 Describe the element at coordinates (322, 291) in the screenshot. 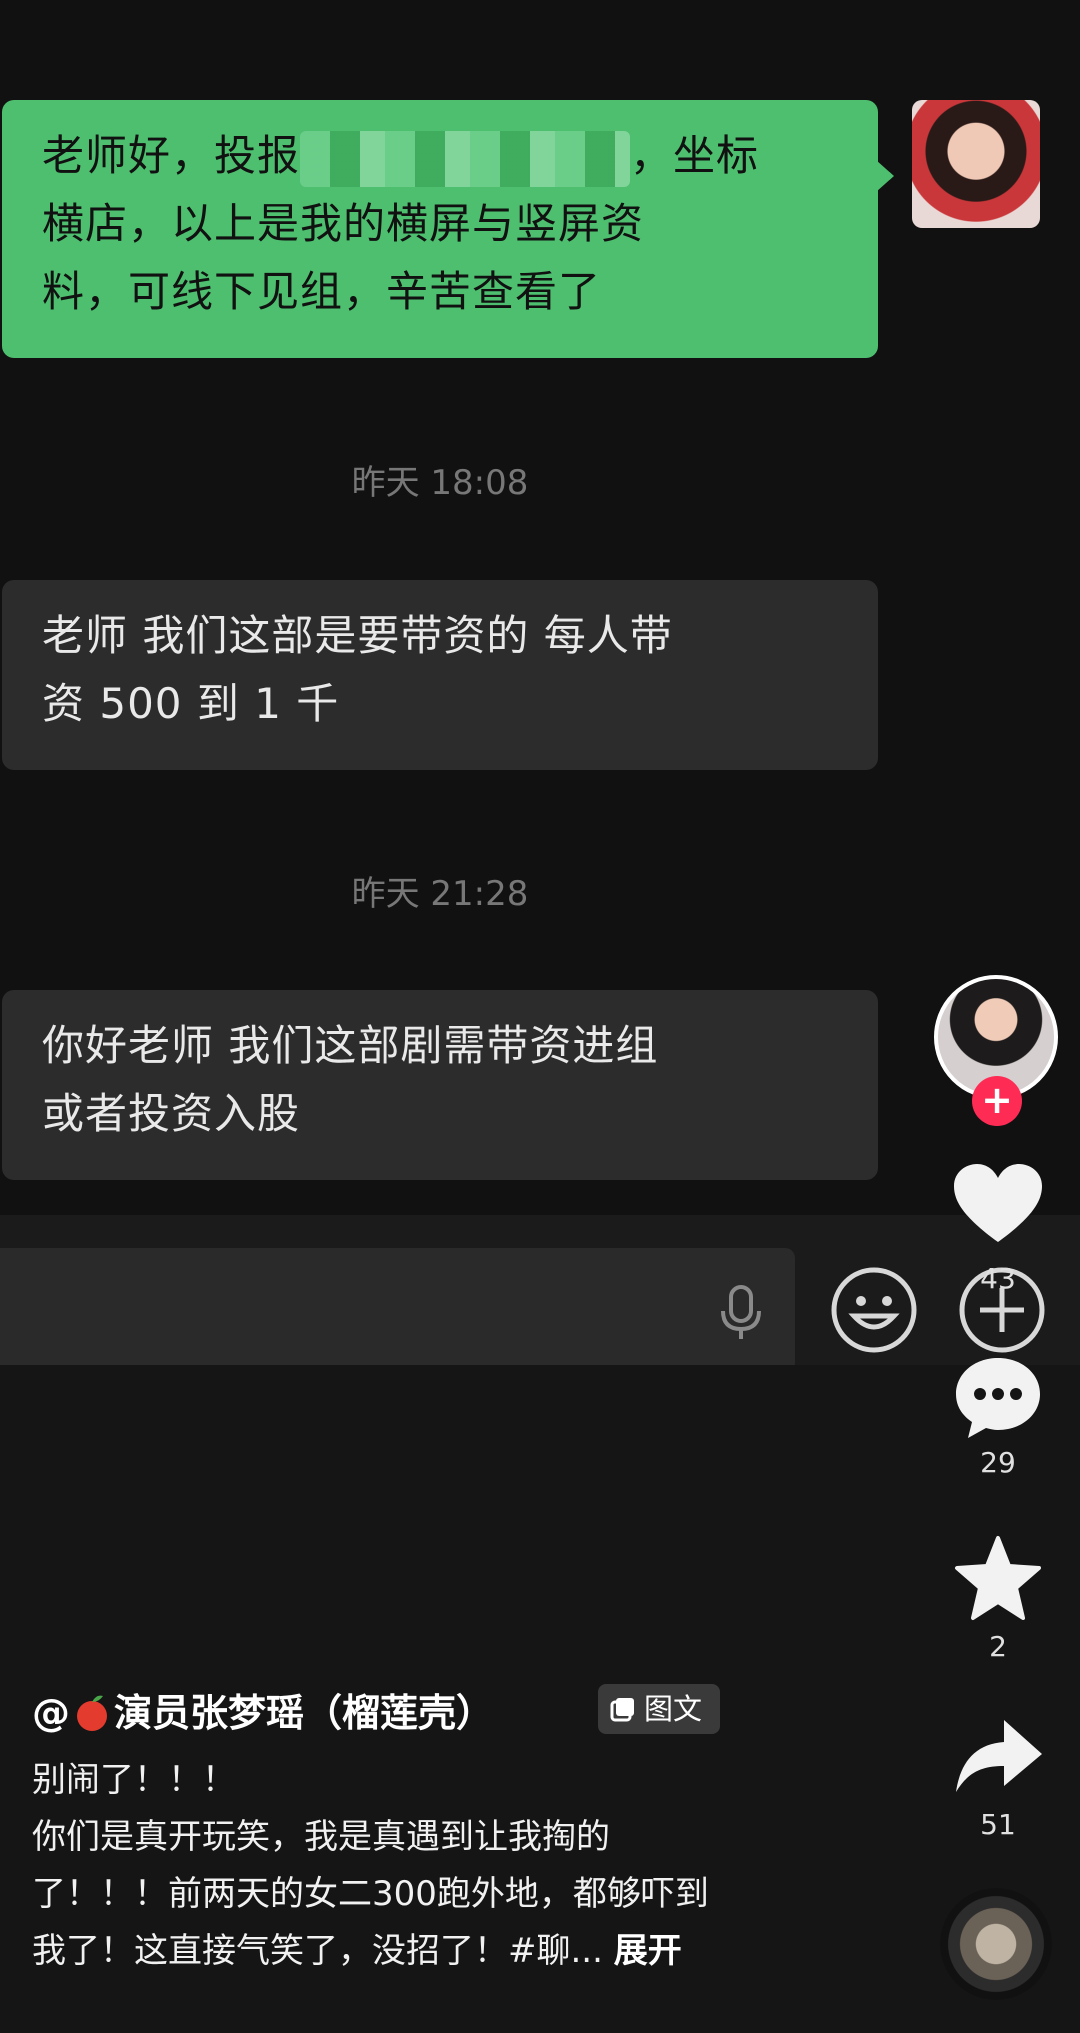

I see `message-text: 料，可线下见组，辛苦查看了` at that location.